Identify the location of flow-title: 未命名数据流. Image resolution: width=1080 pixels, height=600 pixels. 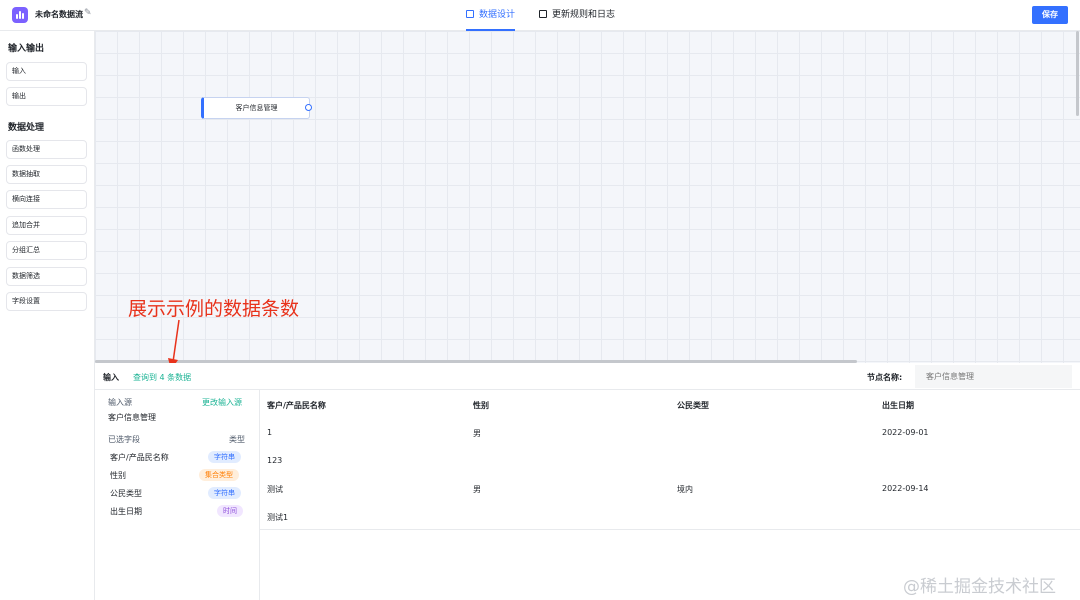
(59, 14).